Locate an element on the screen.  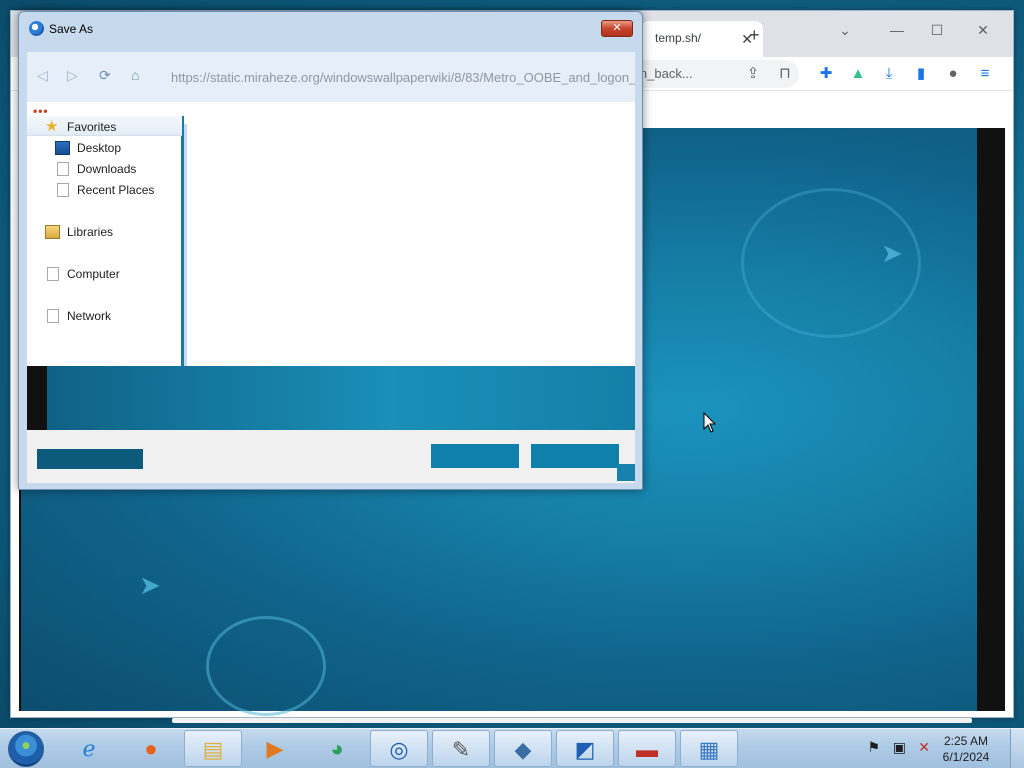
nav-item-computer: Computer is located at coordinates (82, 274).